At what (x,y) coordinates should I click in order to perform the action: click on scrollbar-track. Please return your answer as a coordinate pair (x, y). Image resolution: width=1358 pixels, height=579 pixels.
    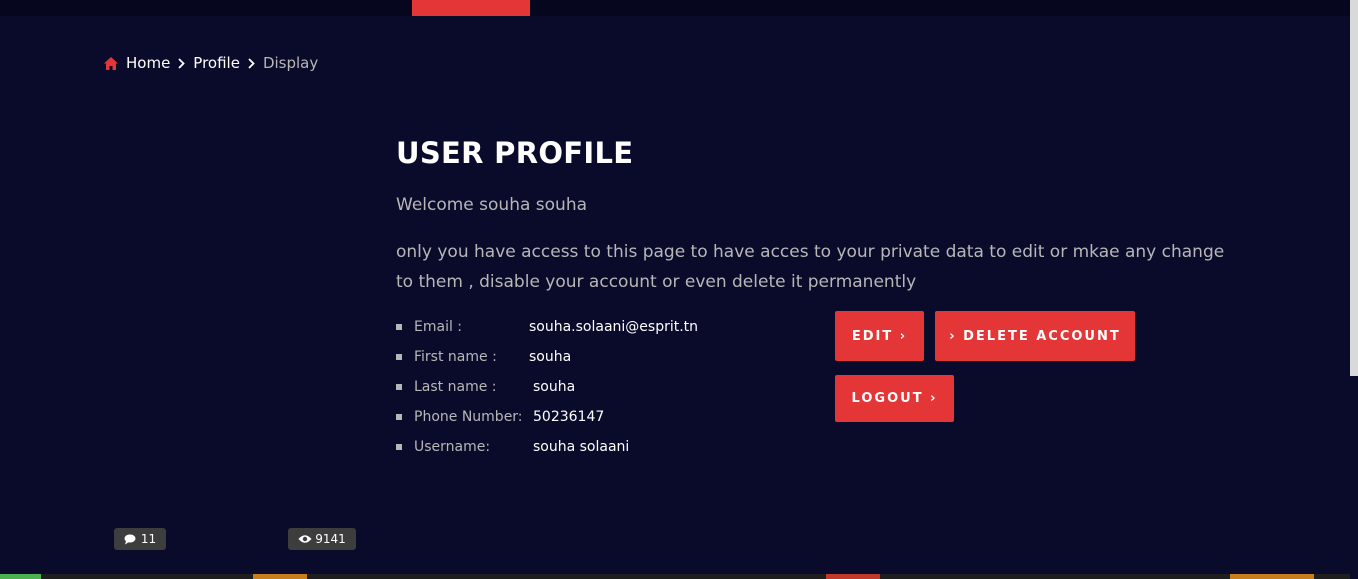
    Looking at the image, I should click on (1354, 289).